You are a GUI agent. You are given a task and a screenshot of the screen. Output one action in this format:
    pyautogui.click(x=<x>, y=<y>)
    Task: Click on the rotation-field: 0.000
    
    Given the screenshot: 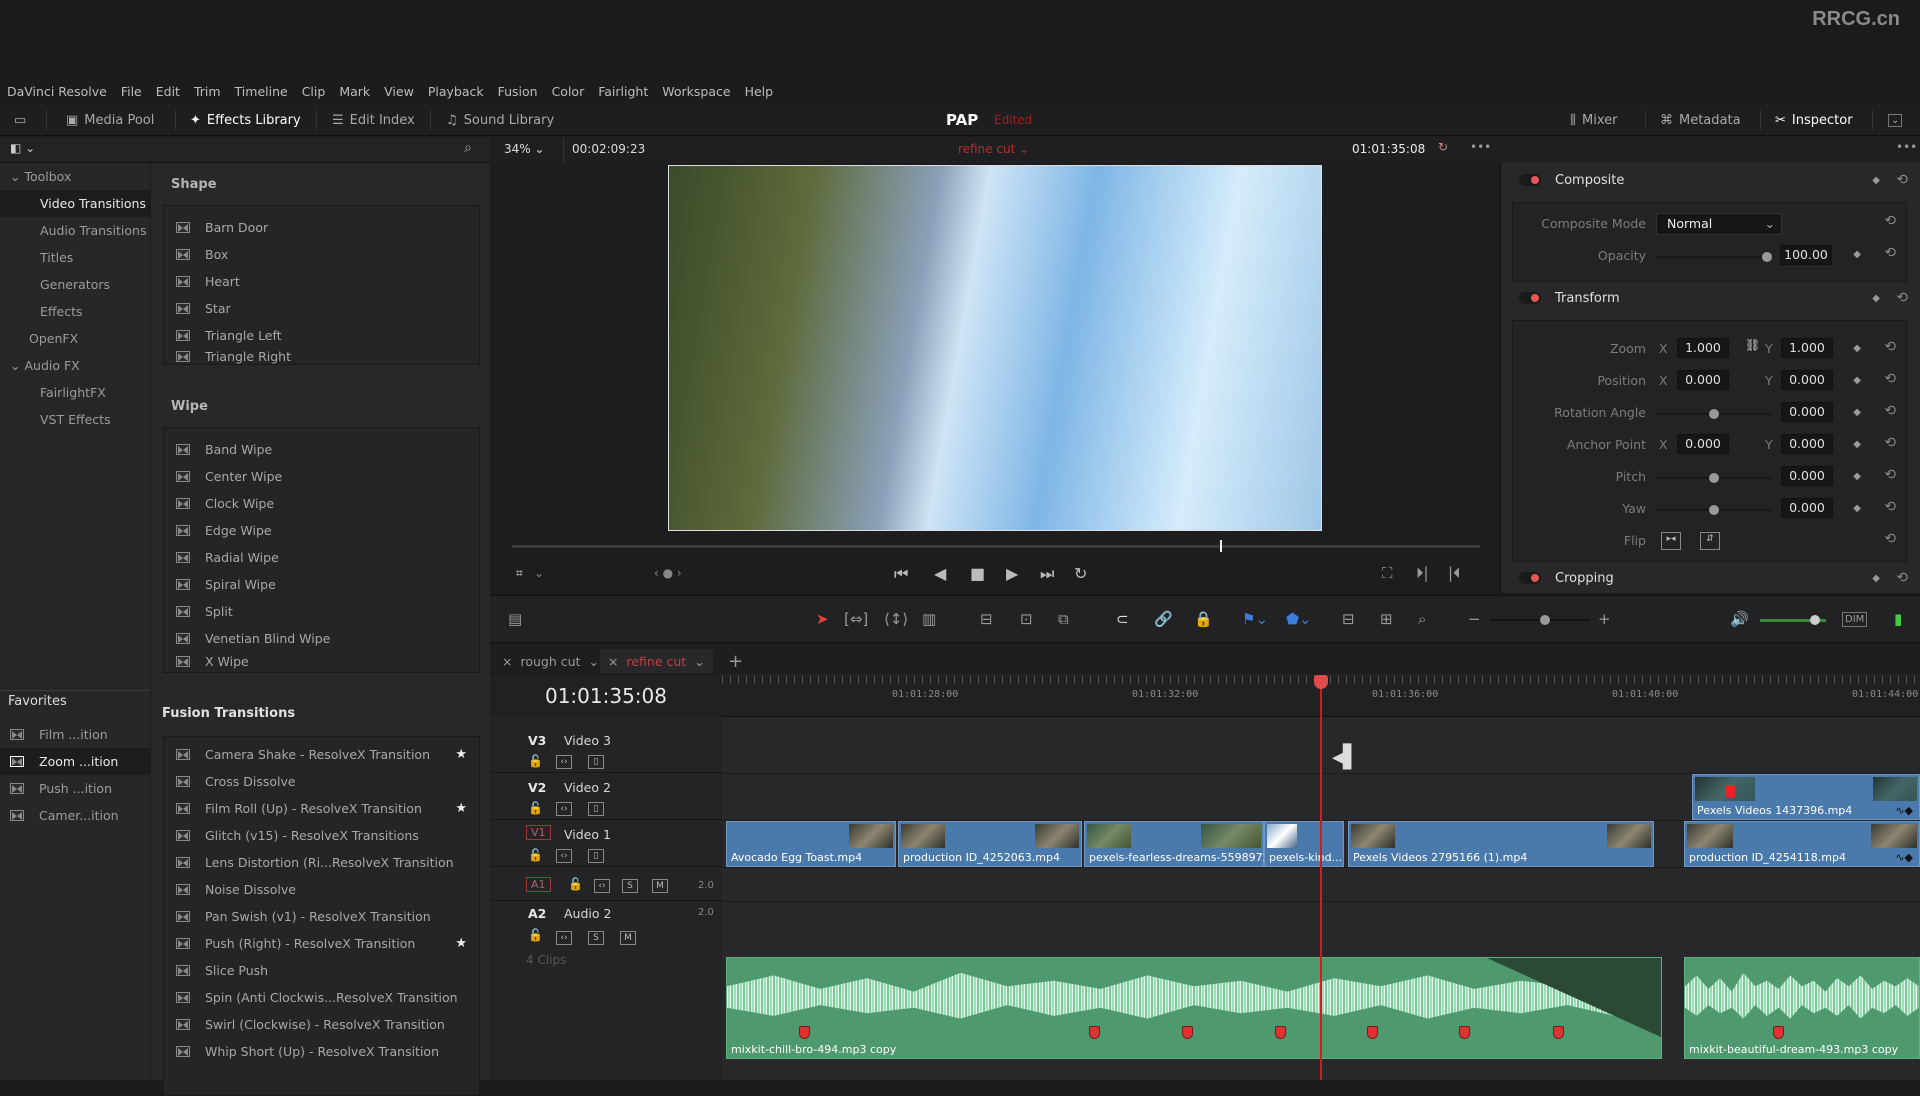 What is the action you would take?
    pyautogui.click(x=1807, y=412)
    